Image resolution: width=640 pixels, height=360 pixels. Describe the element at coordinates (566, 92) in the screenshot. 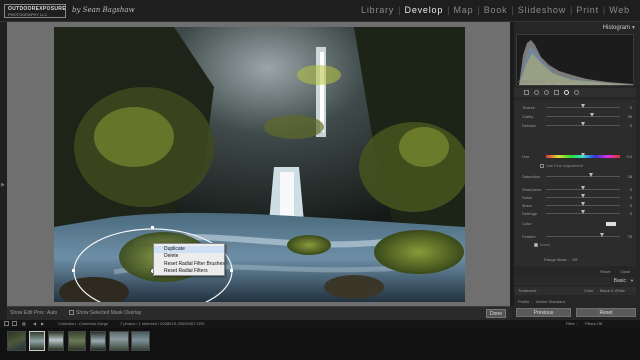

I see `radial-filter-icon` at that location.